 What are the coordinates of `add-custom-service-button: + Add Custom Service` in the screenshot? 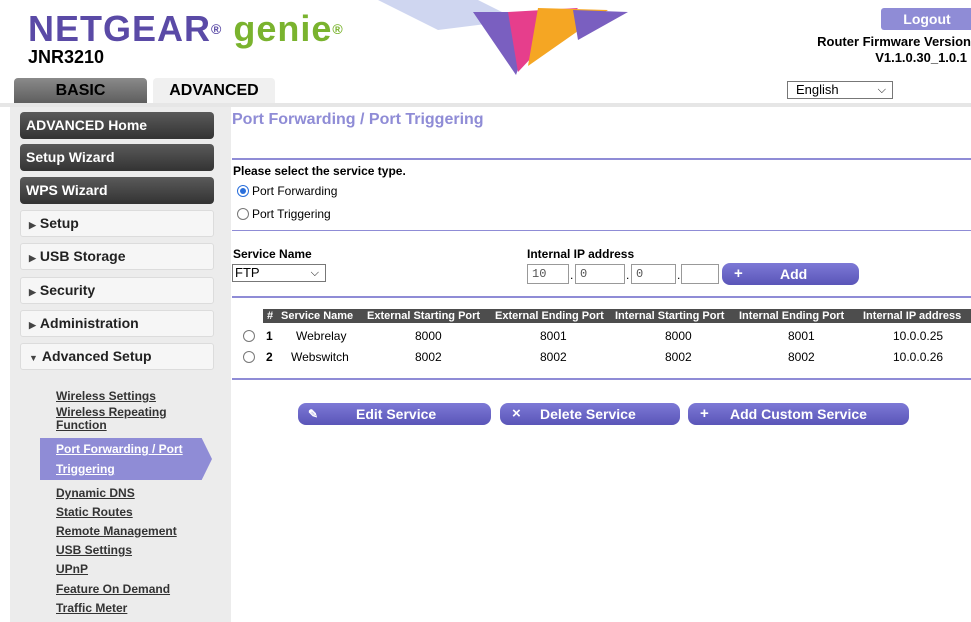 It's located at (798, 414).